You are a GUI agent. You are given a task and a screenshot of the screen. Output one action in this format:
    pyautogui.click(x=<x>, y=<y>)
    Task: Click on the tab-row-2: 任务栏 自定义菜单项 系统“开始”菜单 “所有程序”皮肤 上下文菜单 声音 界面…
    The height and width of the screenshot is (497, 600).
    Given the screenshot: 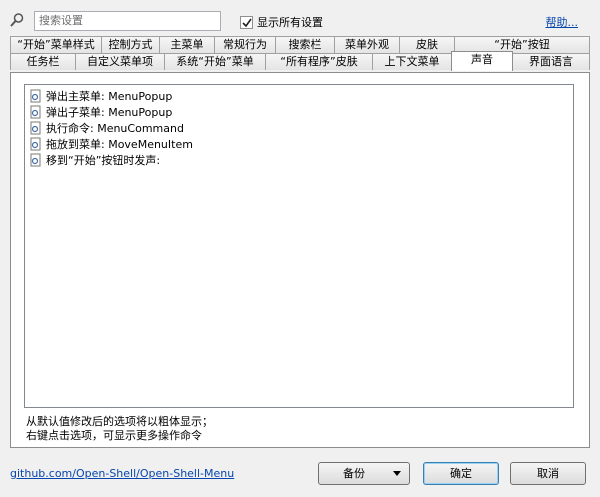 What is the action you would take?
    pyautogui.click(x=300, y=61)
    